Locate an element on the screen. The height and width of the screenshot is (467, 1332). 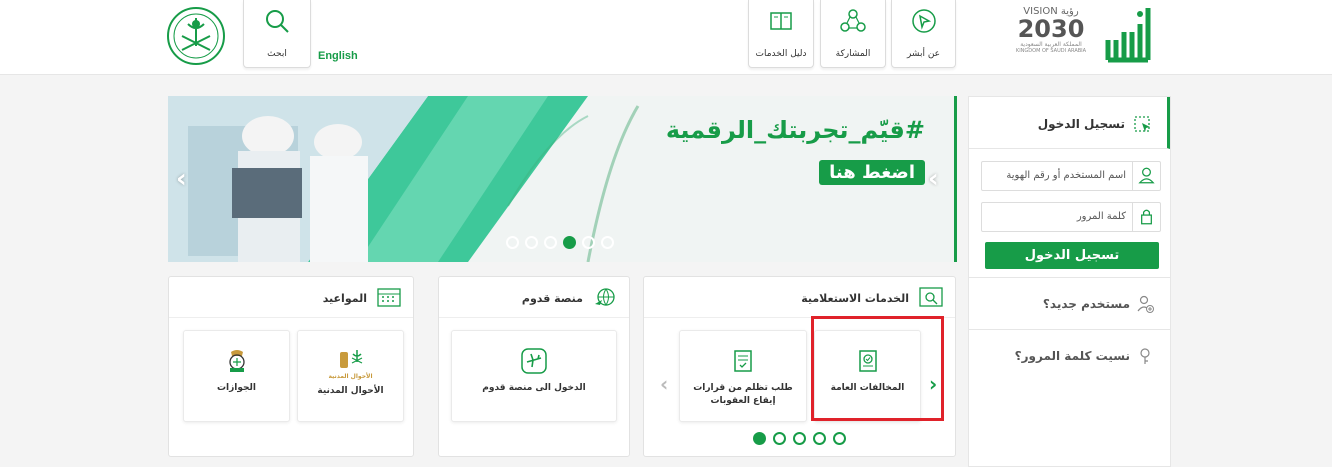
password-field: كلمة المرور is located at coordinates (1071, 217).